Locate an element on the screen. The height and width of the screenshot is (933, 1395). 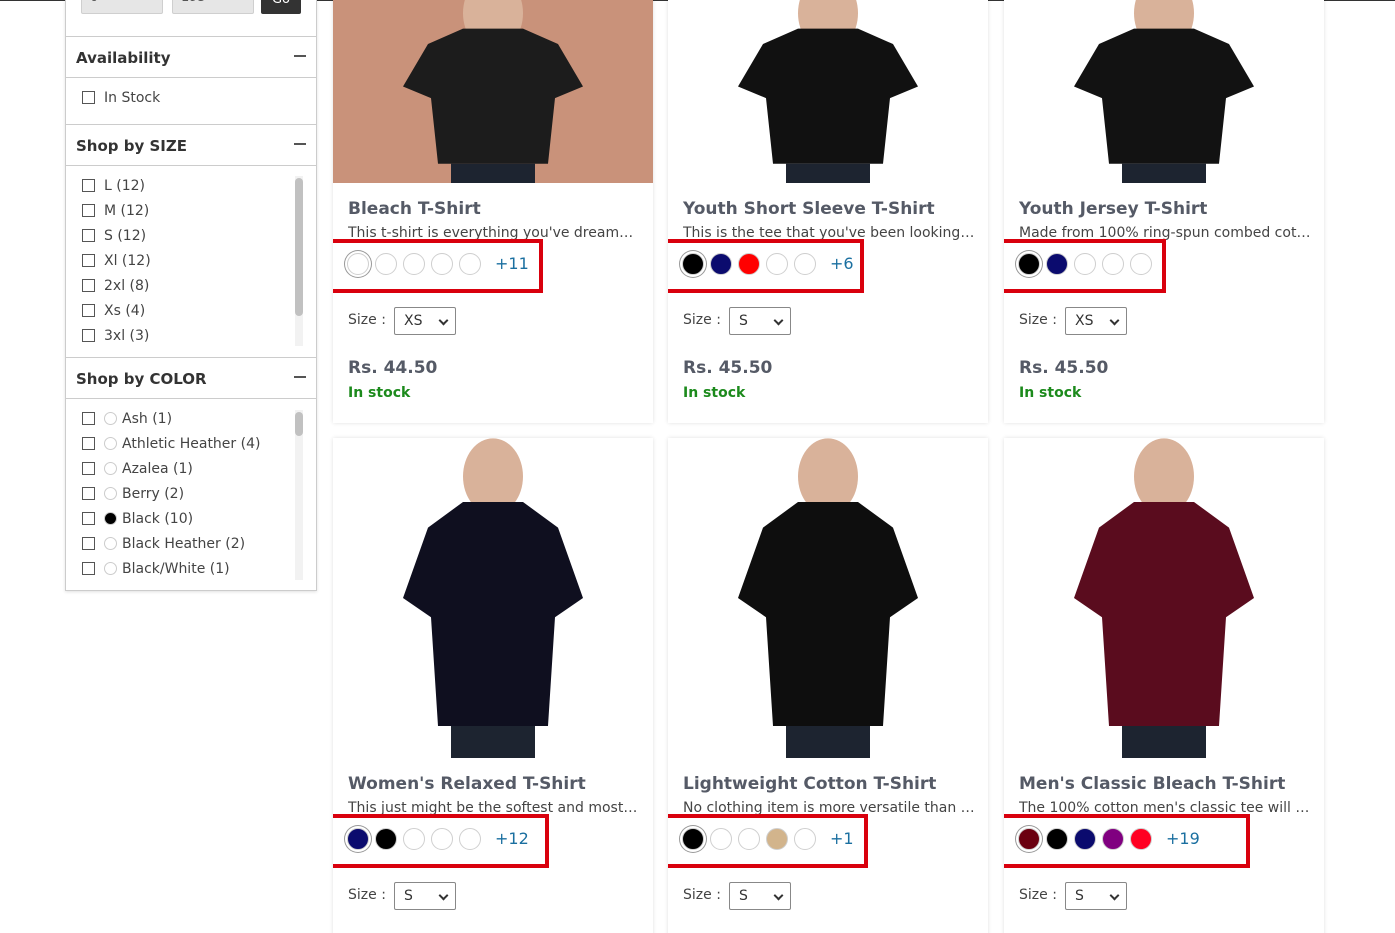
price-go-button: Go is located at coordinates (281, 7).